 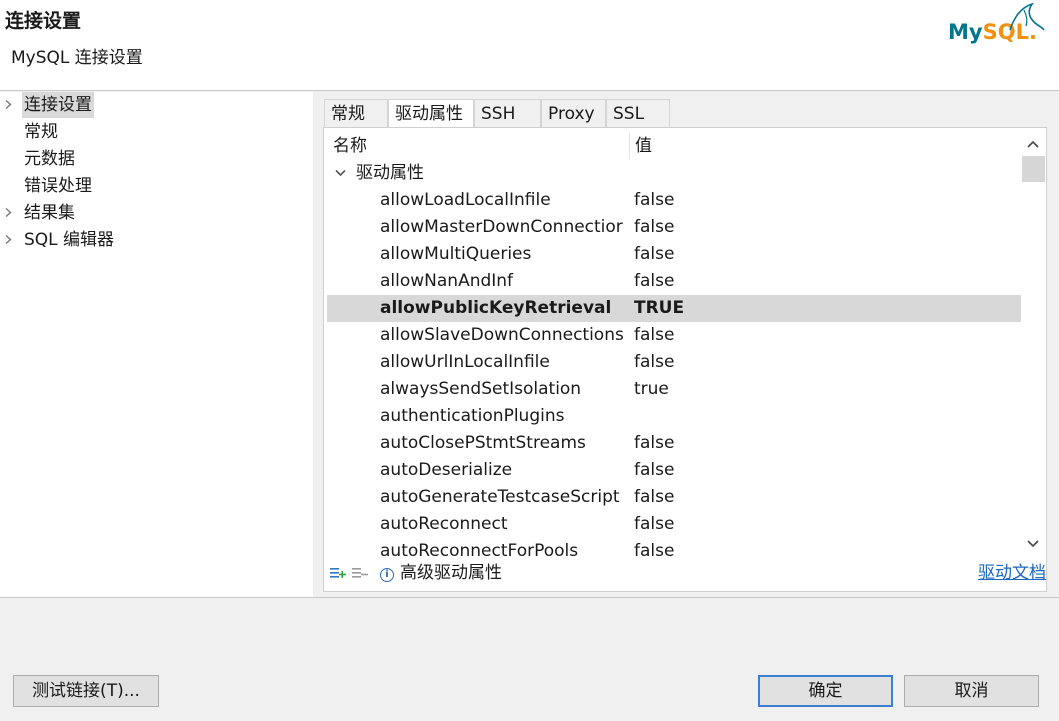 What do you see at coordinates (479, 548) in the screenshot?
I see `property-name: autoReconnectForPools` at bounding box center [479, 548].